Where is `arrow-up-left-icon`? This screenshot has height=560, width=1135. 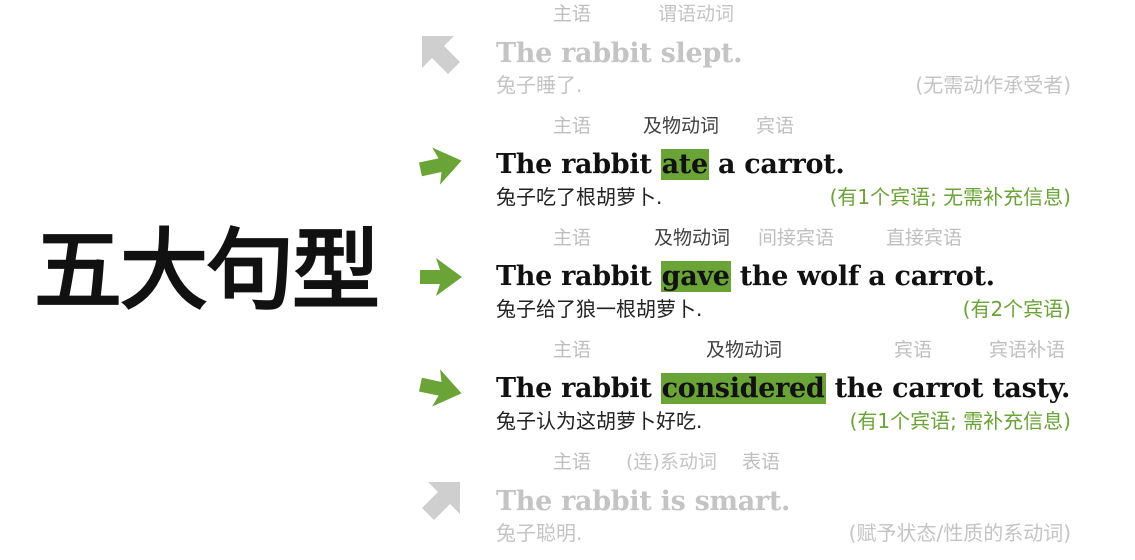
arrow-up-left-icon is located at coordinates (441, 55).